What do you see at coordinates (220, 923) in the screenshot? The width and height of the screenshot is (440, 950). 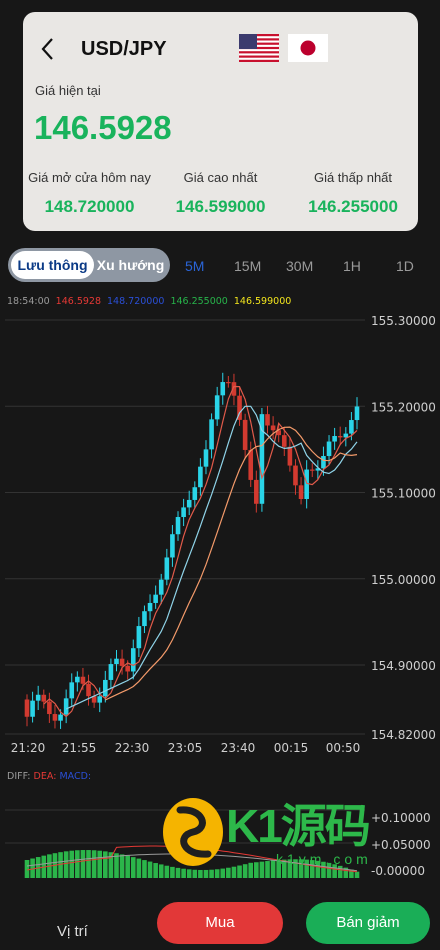 I see `buy-button: Mua` at bounding box center [220, 923].